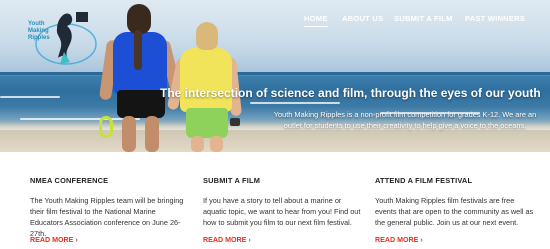  What do you see at coordinates (275, 141) in the screenshot?
I see `hero-sand` at bounding box center [275, 141].